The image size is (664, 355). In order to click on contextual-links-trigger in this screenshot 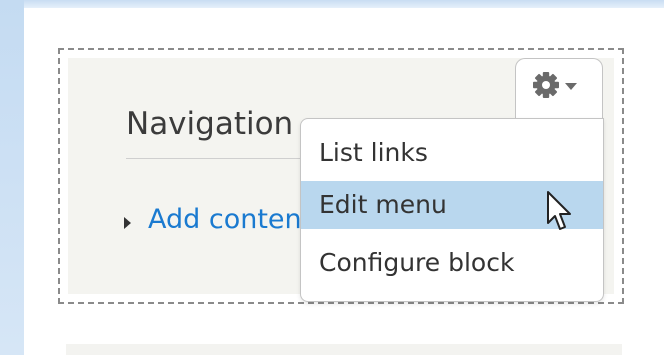, I will do `click(559, 89)`.